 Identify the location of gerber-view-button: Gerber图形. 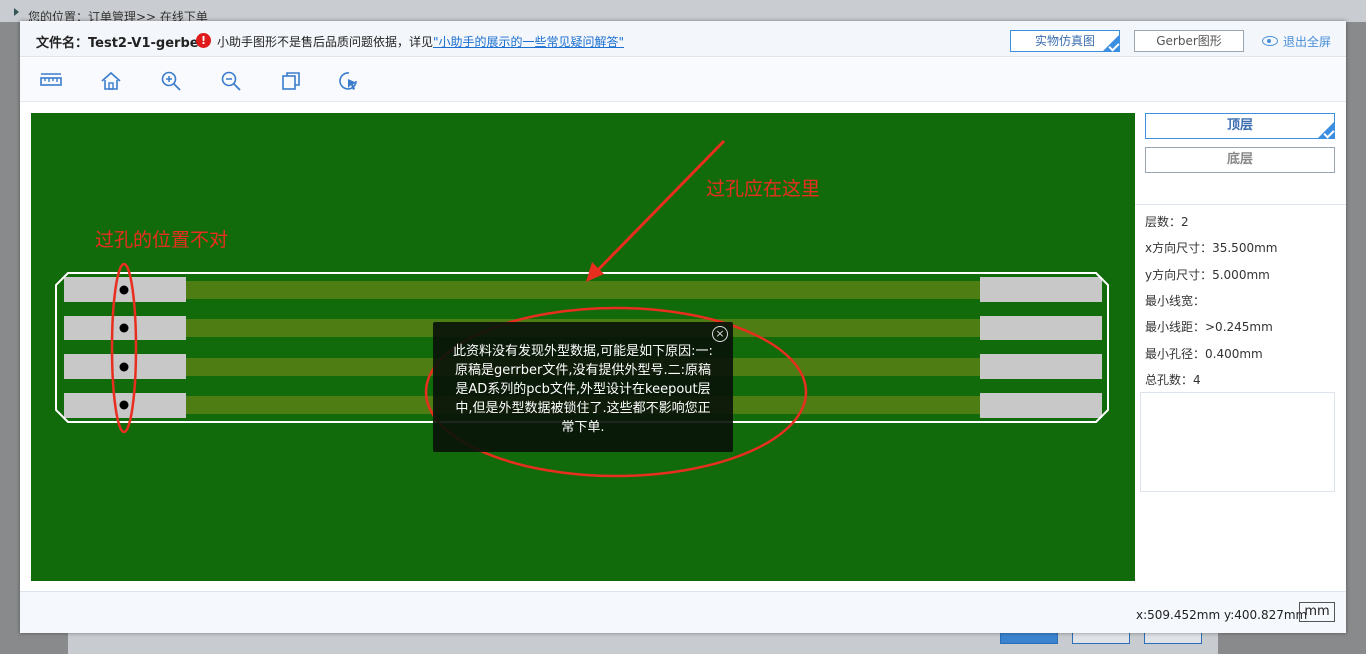
(1189, 41).